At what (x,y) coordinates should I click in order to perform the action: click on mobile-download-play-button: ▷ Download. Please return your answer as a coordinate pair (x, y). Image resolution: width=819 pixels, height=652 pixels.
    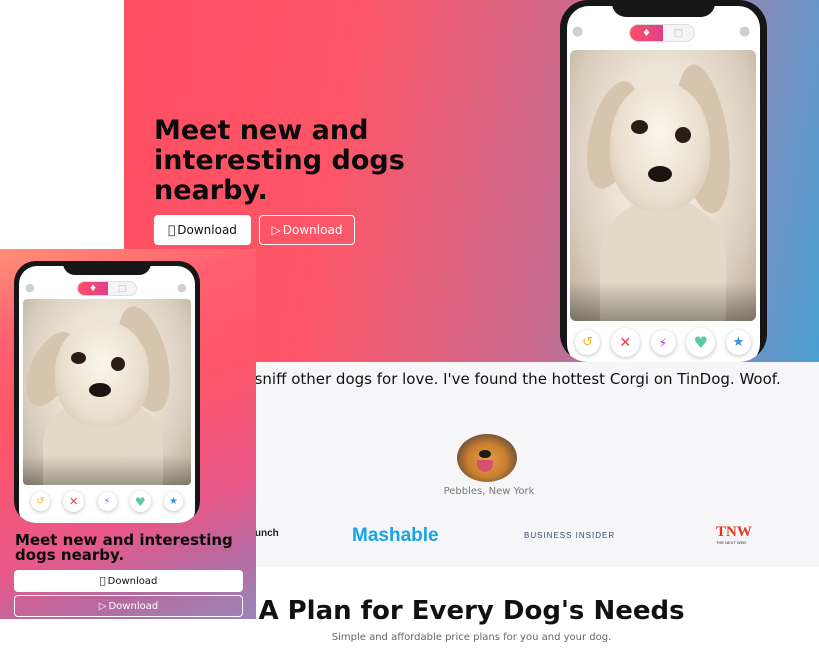
    Looking at the image, I should click on (128, 606).